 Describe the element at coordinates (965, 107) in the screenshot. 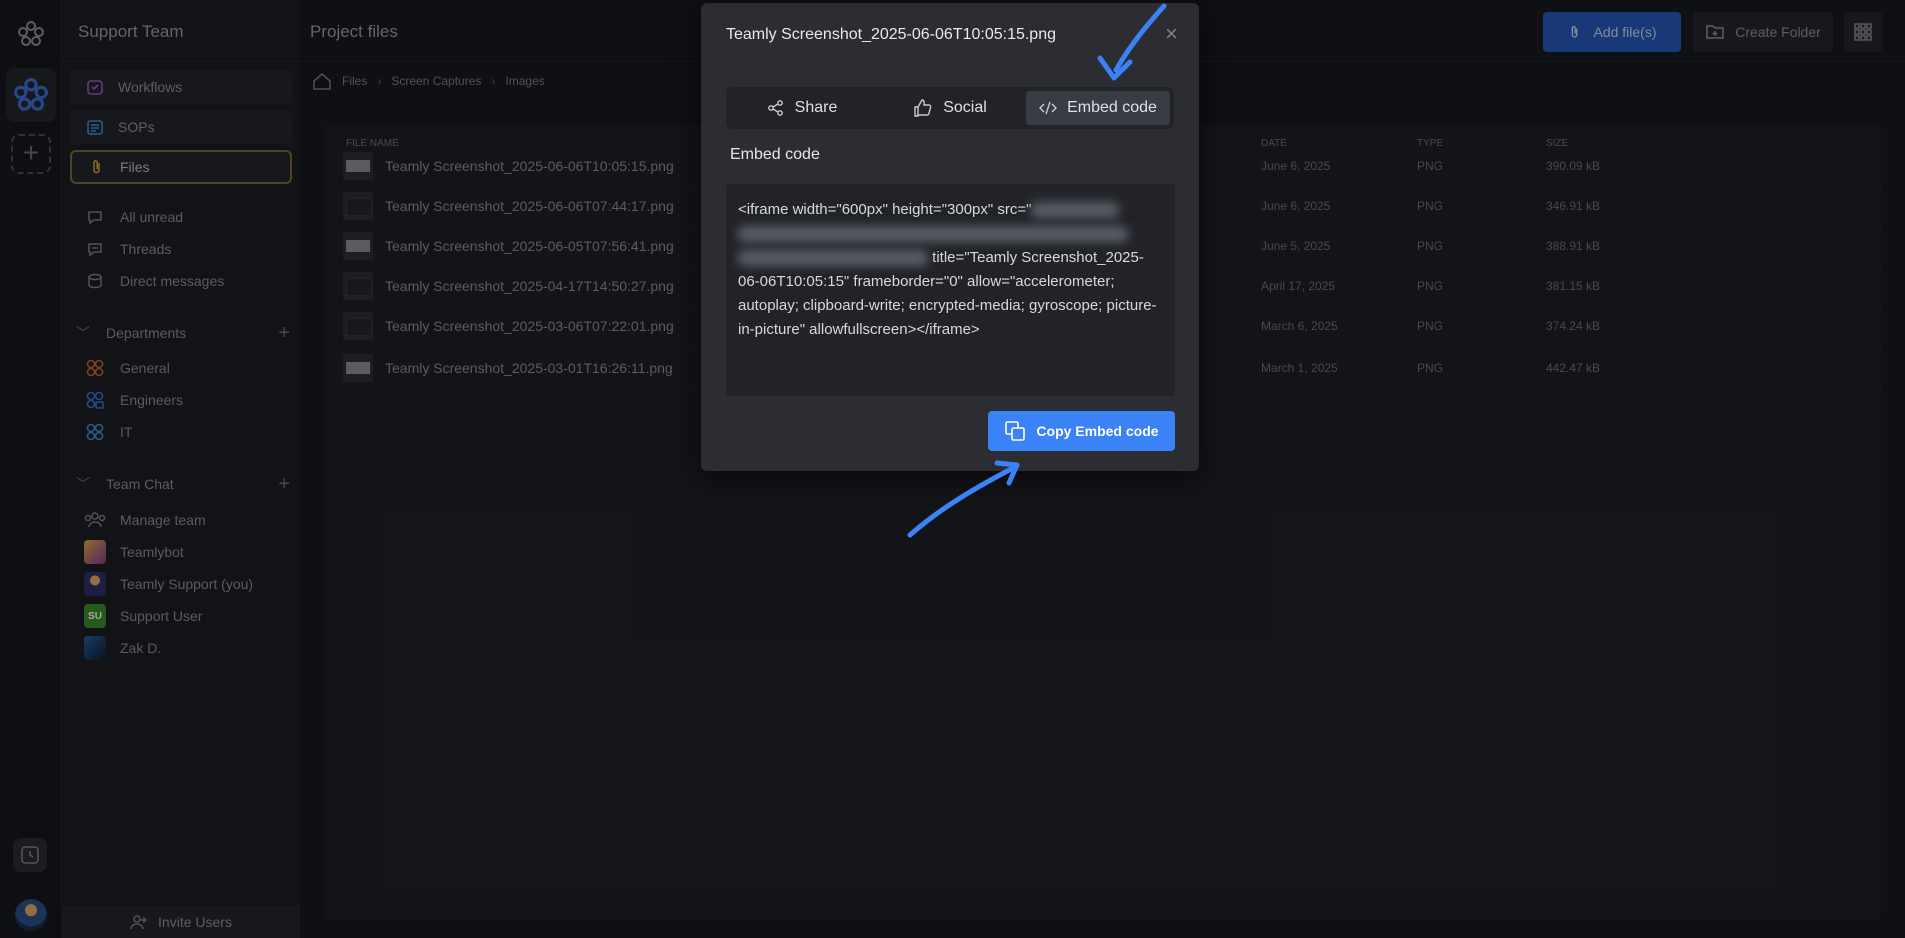

I see `tab-label: Social` at that location.